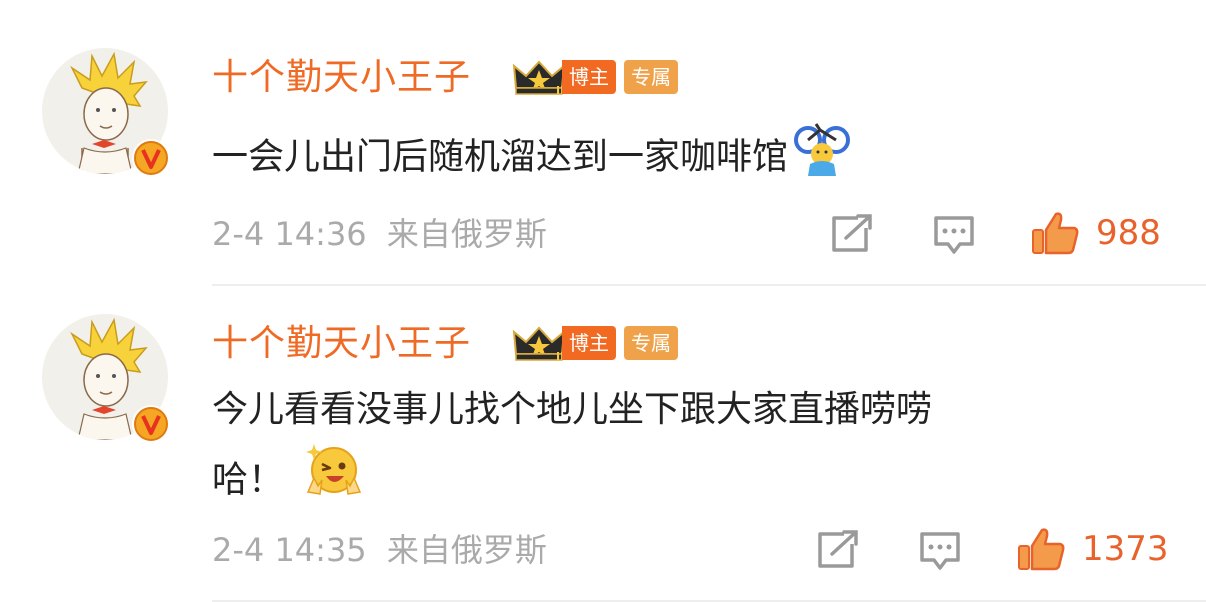  Describe the element at coordinates (289, 550) in the screenshot. I see `timestamp: 2-4 14:35` at that location.